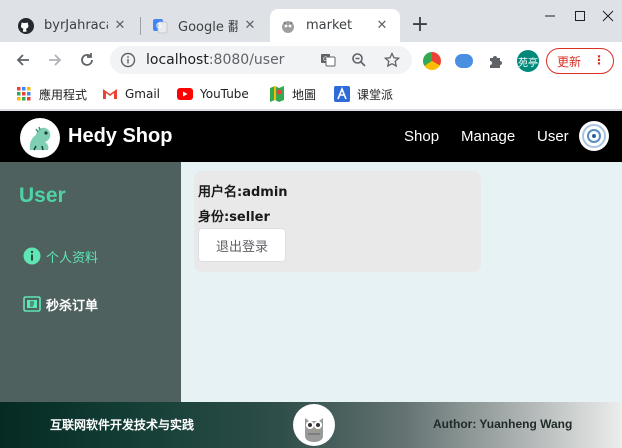  Describe the element at coordinates (32, 256) in the screenshot. I see `info-icon` at that location.